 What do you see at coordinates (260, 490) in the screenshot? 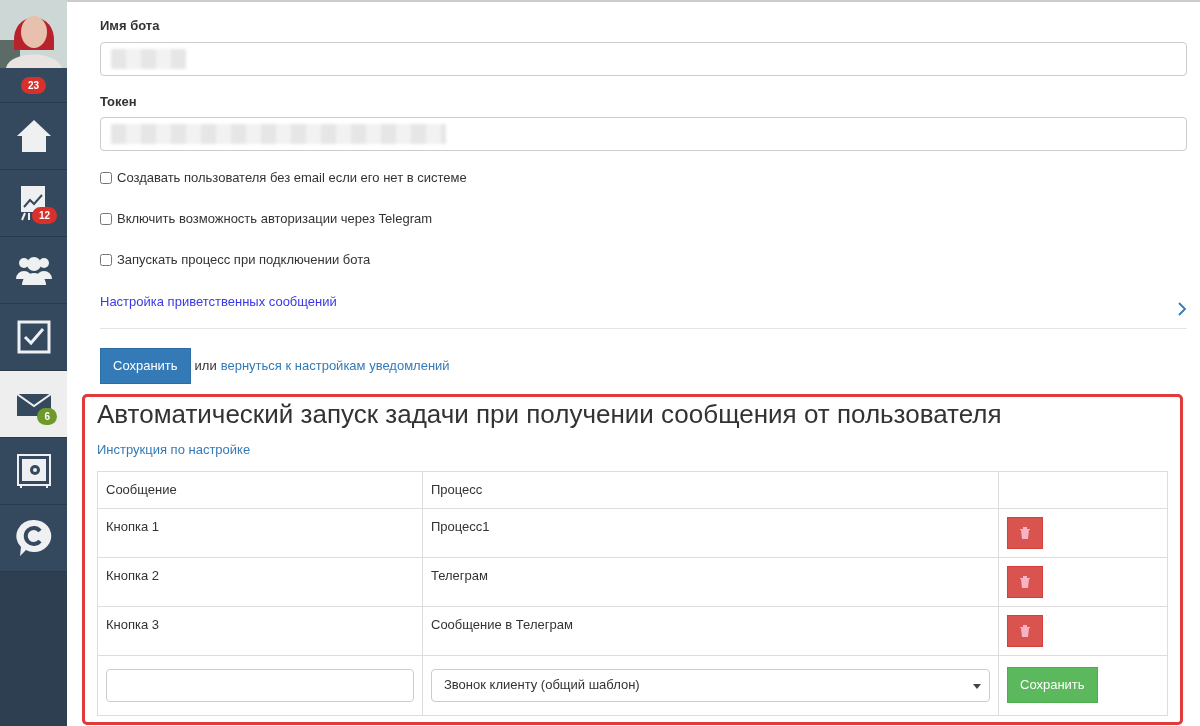
I see `column-header: Сообщение` at bounding box center [260, 490].